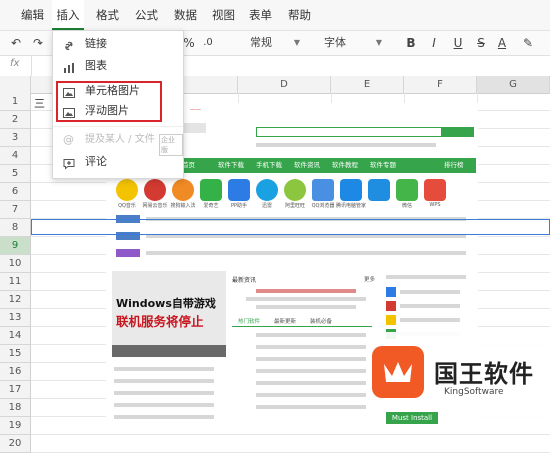 The height and width of the screenshot is (453, 550). I want to click on nav-ranking: 排行榜, so click(454, 165).